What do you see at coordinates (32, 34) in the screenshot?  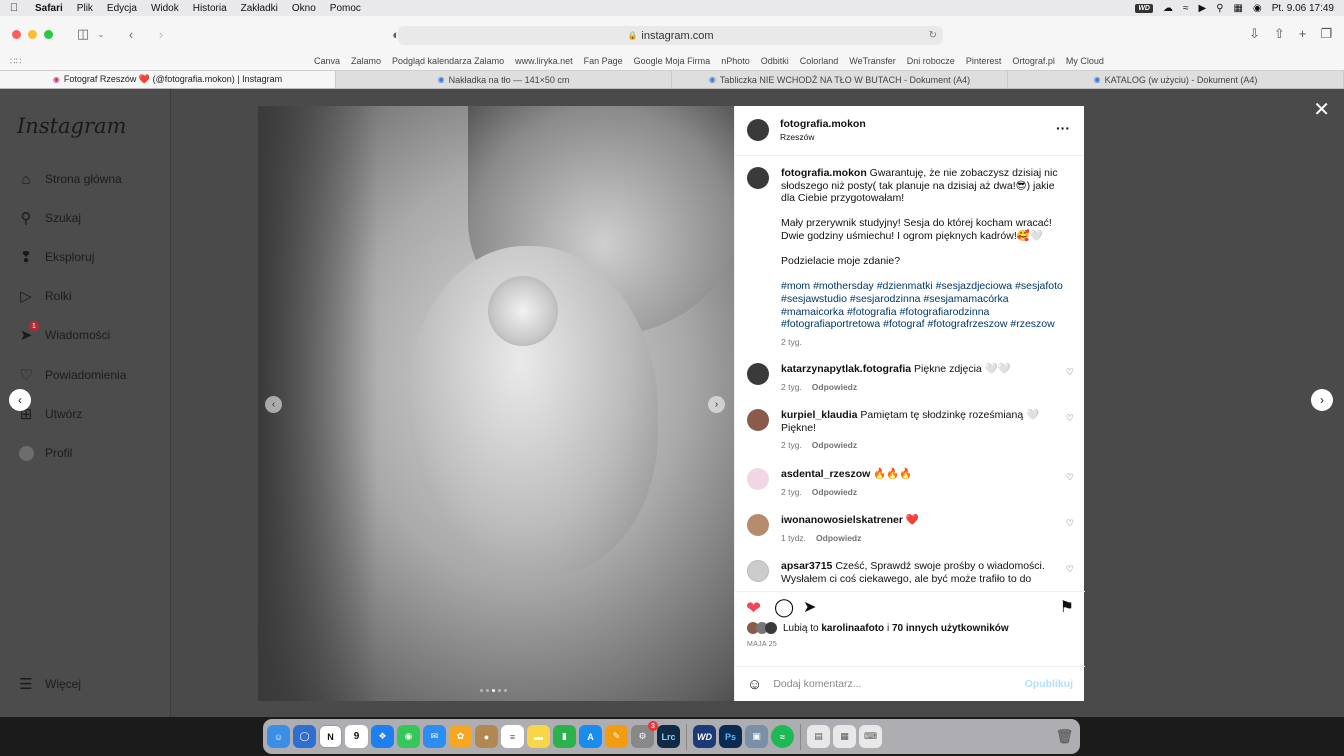 I see `minimize-window-button` at bounding box center [32, 34].